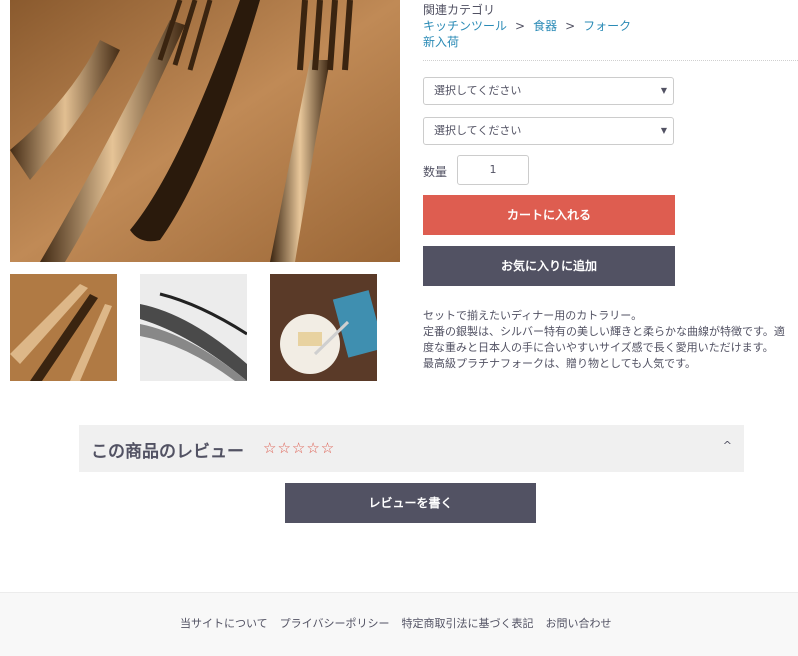 Image resolution: width=798 pixels, height=656 pixels. What do you see at coordinates (560, 363) in the screenshot?
I see `description-line: 最高級プラチナフォークは、贈り物としても人気です。` at bounding box center [560, 363].